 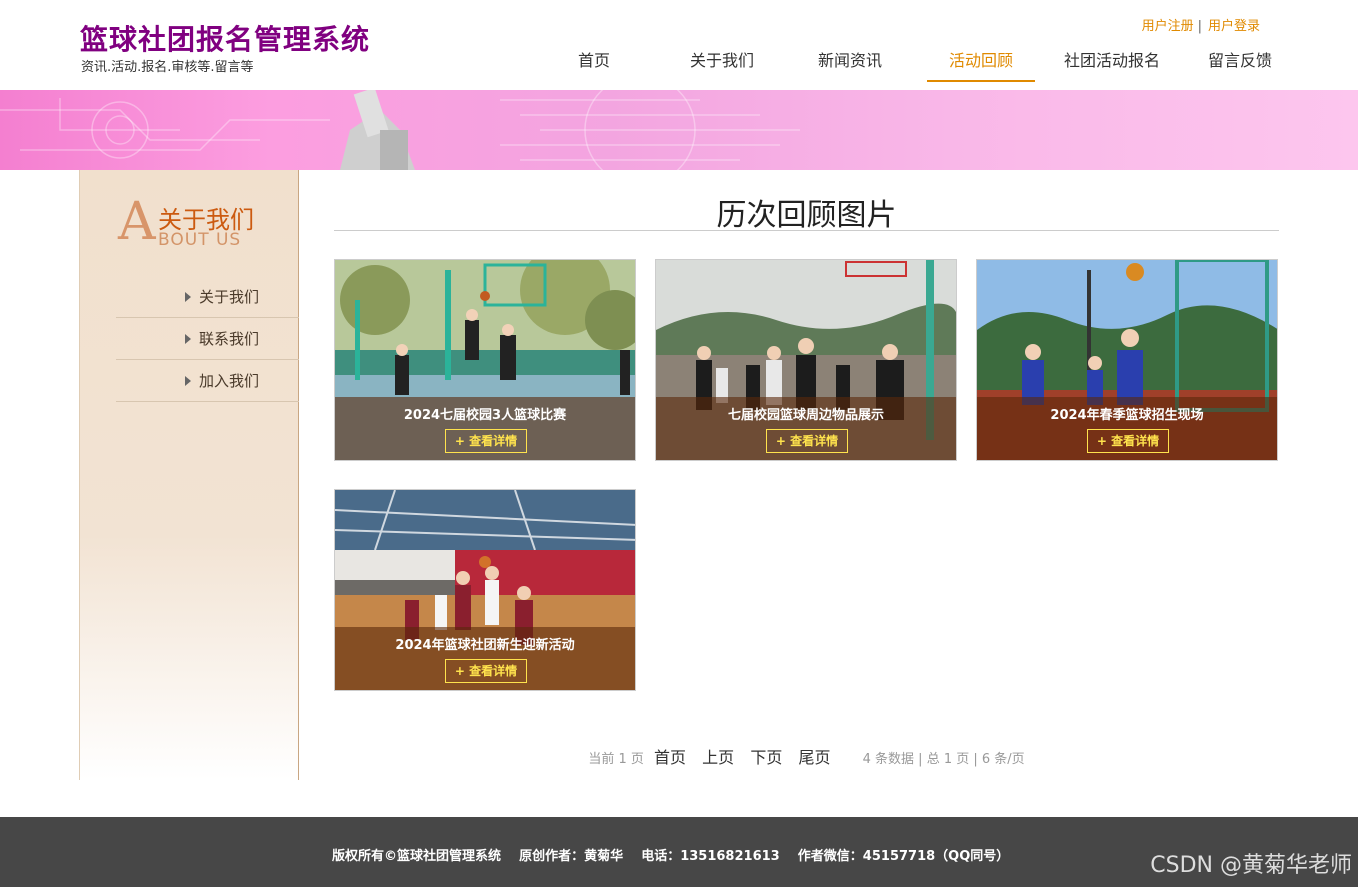 What do you see at coordinates (616, 759) in the screenshot?
I see `pager-current: 当前 1 页` at bounding box center [616, 759].